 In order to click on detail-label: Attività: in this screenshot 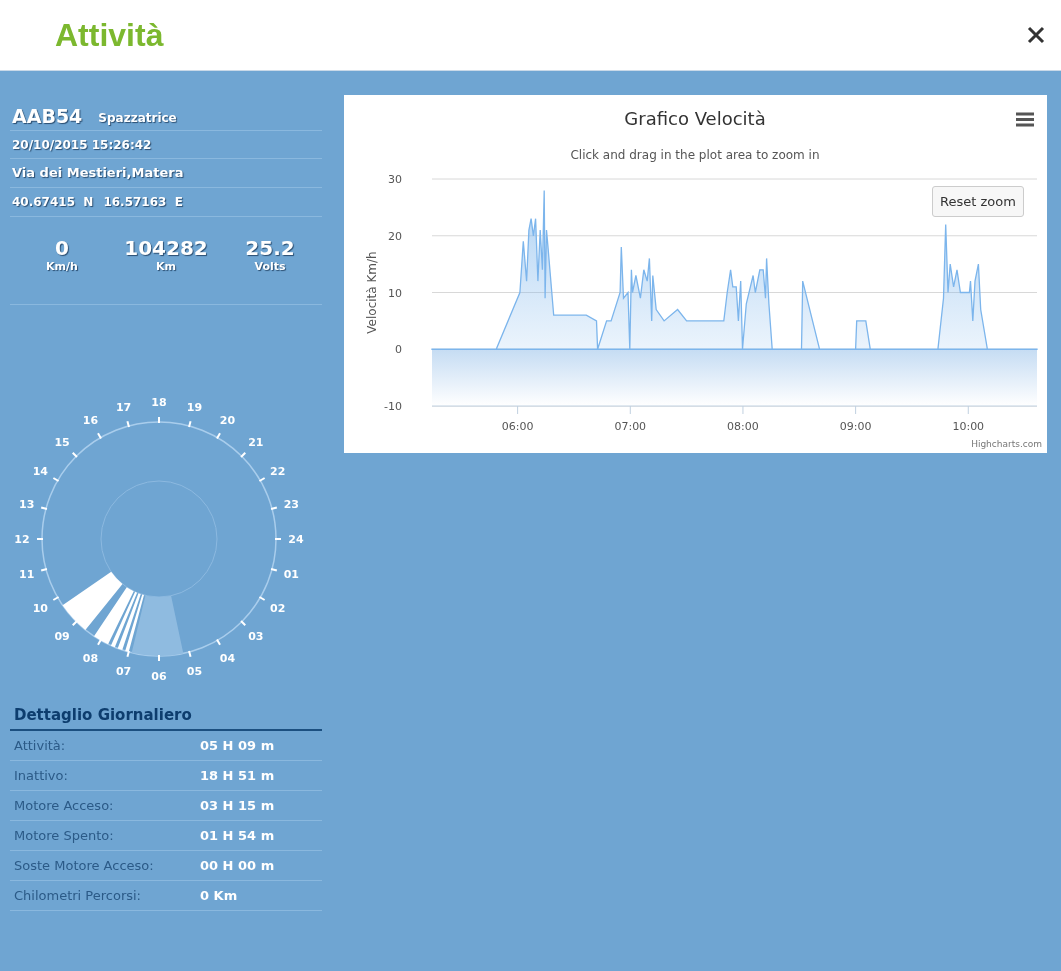, I will do `click(40, 745)`.